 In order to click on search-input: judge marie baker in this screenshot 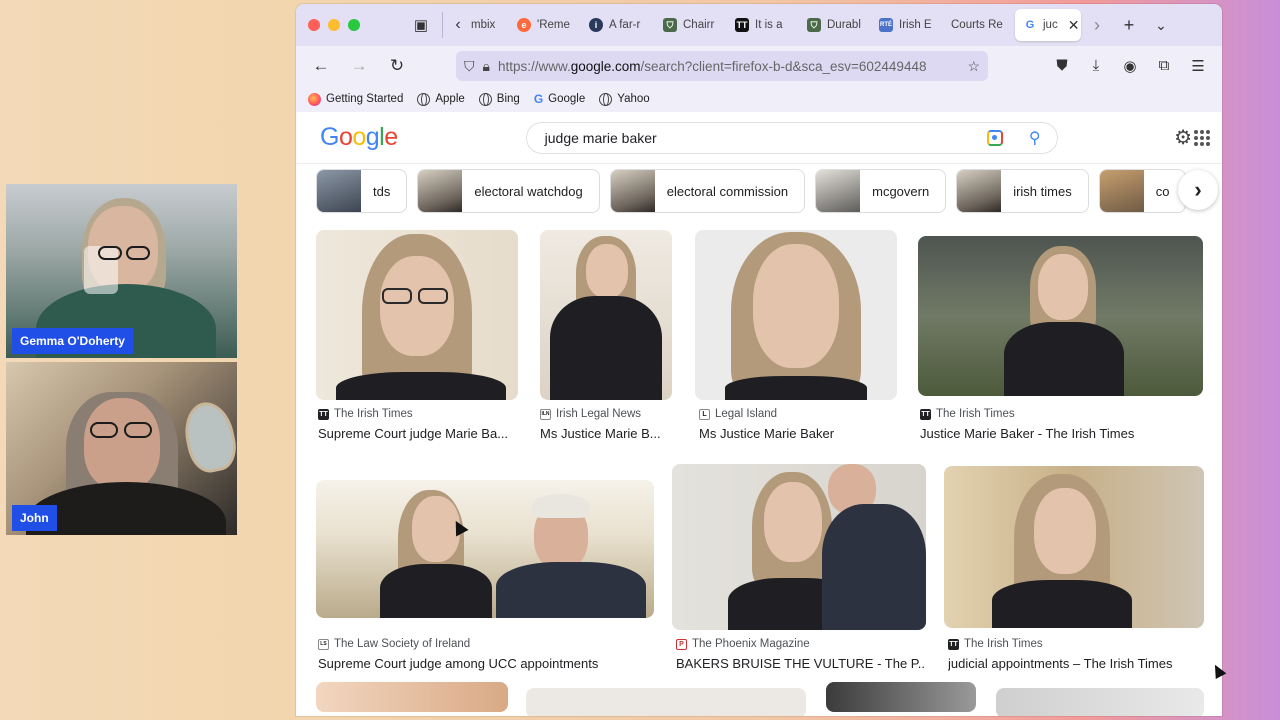, I will do `click(761, 138)`.